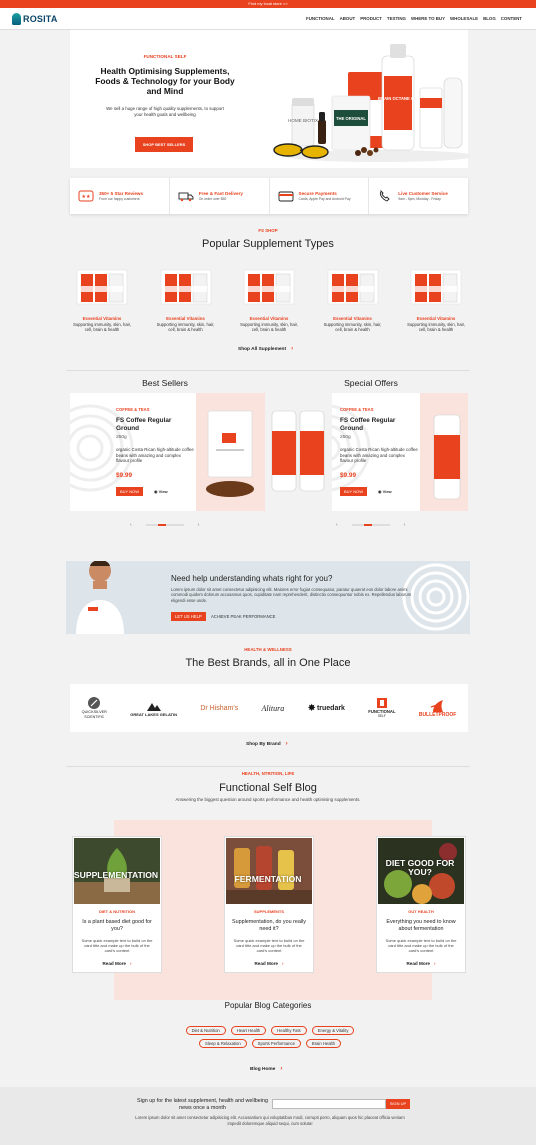 The height and width of the screenshot is (1145, 536). What do you see at coordinates (269, 925) in the screenshot?
I see `blog-post-title: Supplementation, do you really need it?` at bounding box center [269, 925].